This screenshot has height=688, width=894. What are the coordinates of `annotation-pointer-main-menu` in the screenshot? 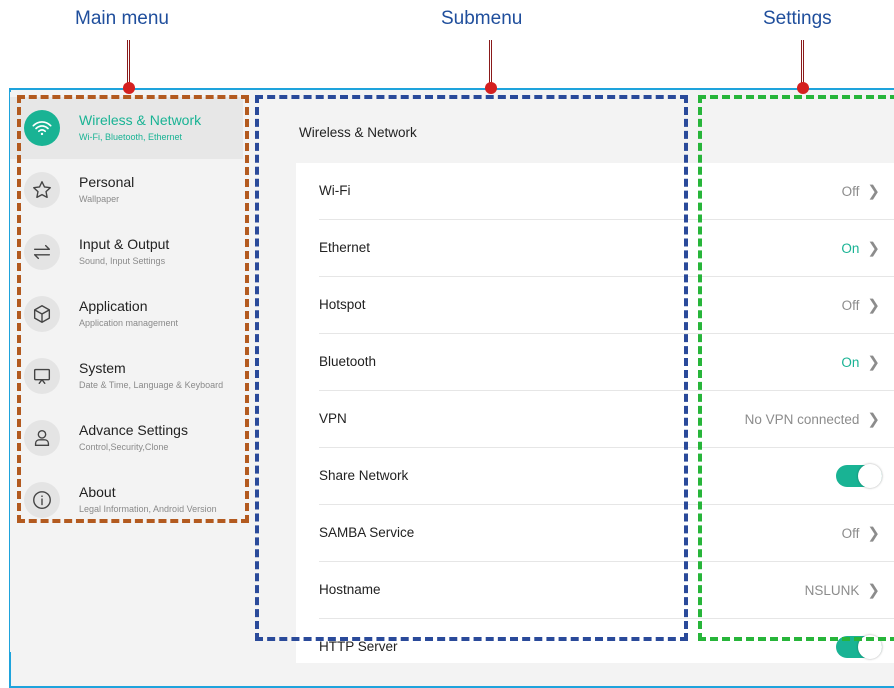 It's located at (128, 62).